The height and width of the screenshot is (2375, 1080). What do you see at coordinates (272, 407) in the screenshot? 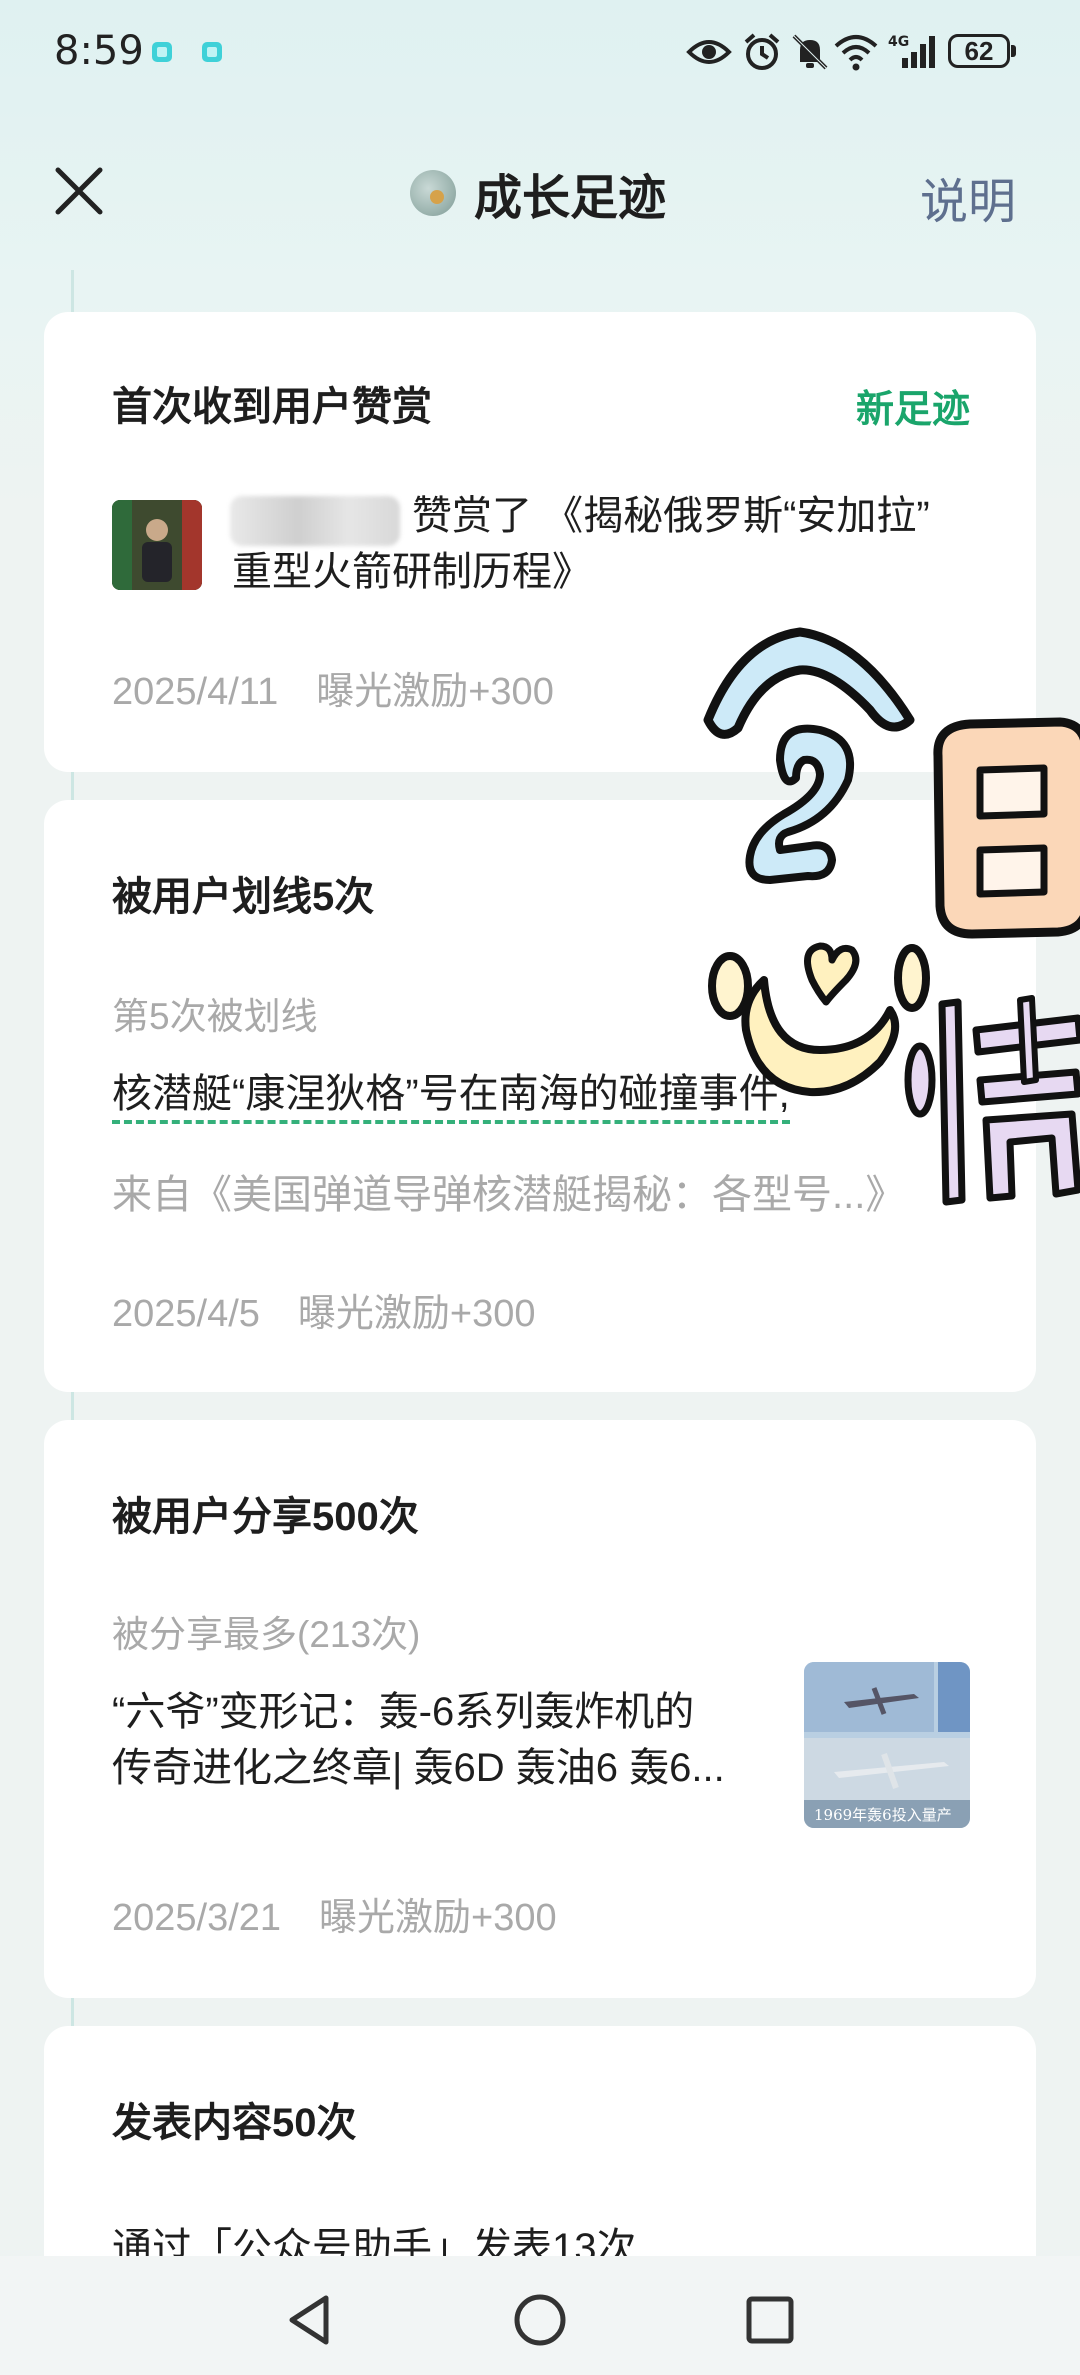
I see `card-title: 首次收到用户赞赏` at bounding box center [272, 407].